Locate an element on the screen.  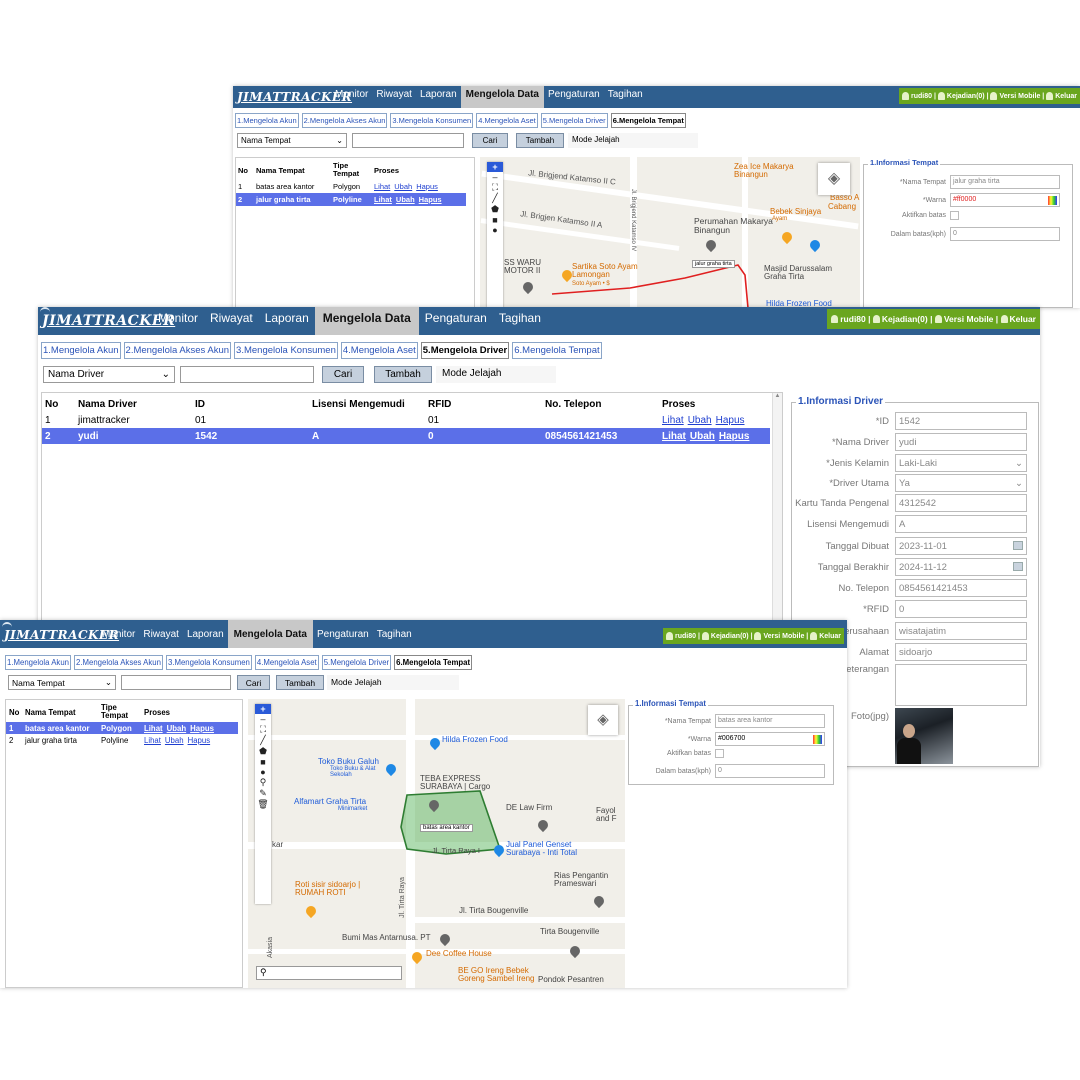
map-search-input: ⚲ is located at coordinates (329, 973).